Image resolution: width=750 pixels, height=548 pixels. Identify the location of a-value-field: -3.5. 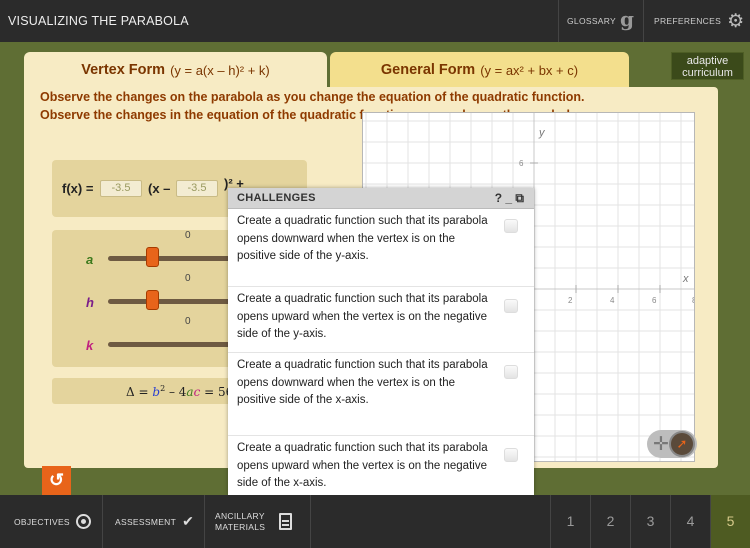
(121, 188).